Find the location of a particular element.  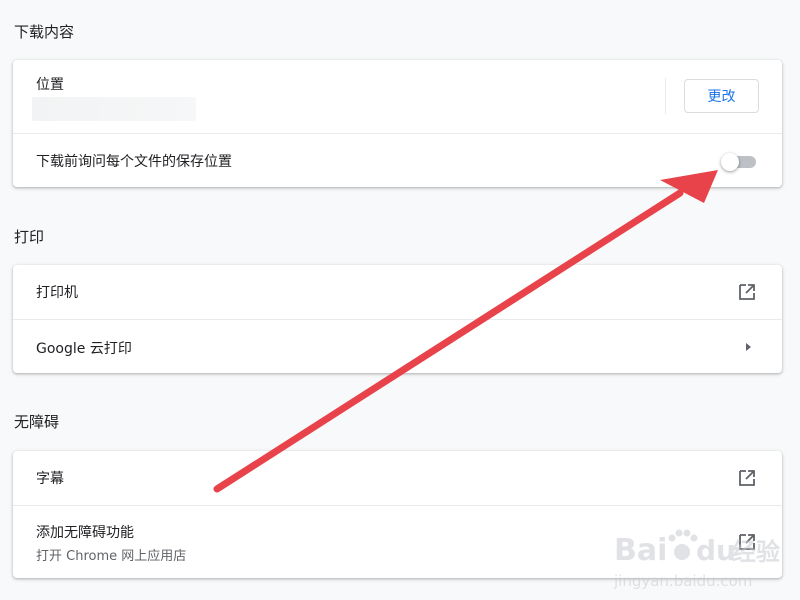

printers-row: 打印机 is located at coordinates (397, 292).